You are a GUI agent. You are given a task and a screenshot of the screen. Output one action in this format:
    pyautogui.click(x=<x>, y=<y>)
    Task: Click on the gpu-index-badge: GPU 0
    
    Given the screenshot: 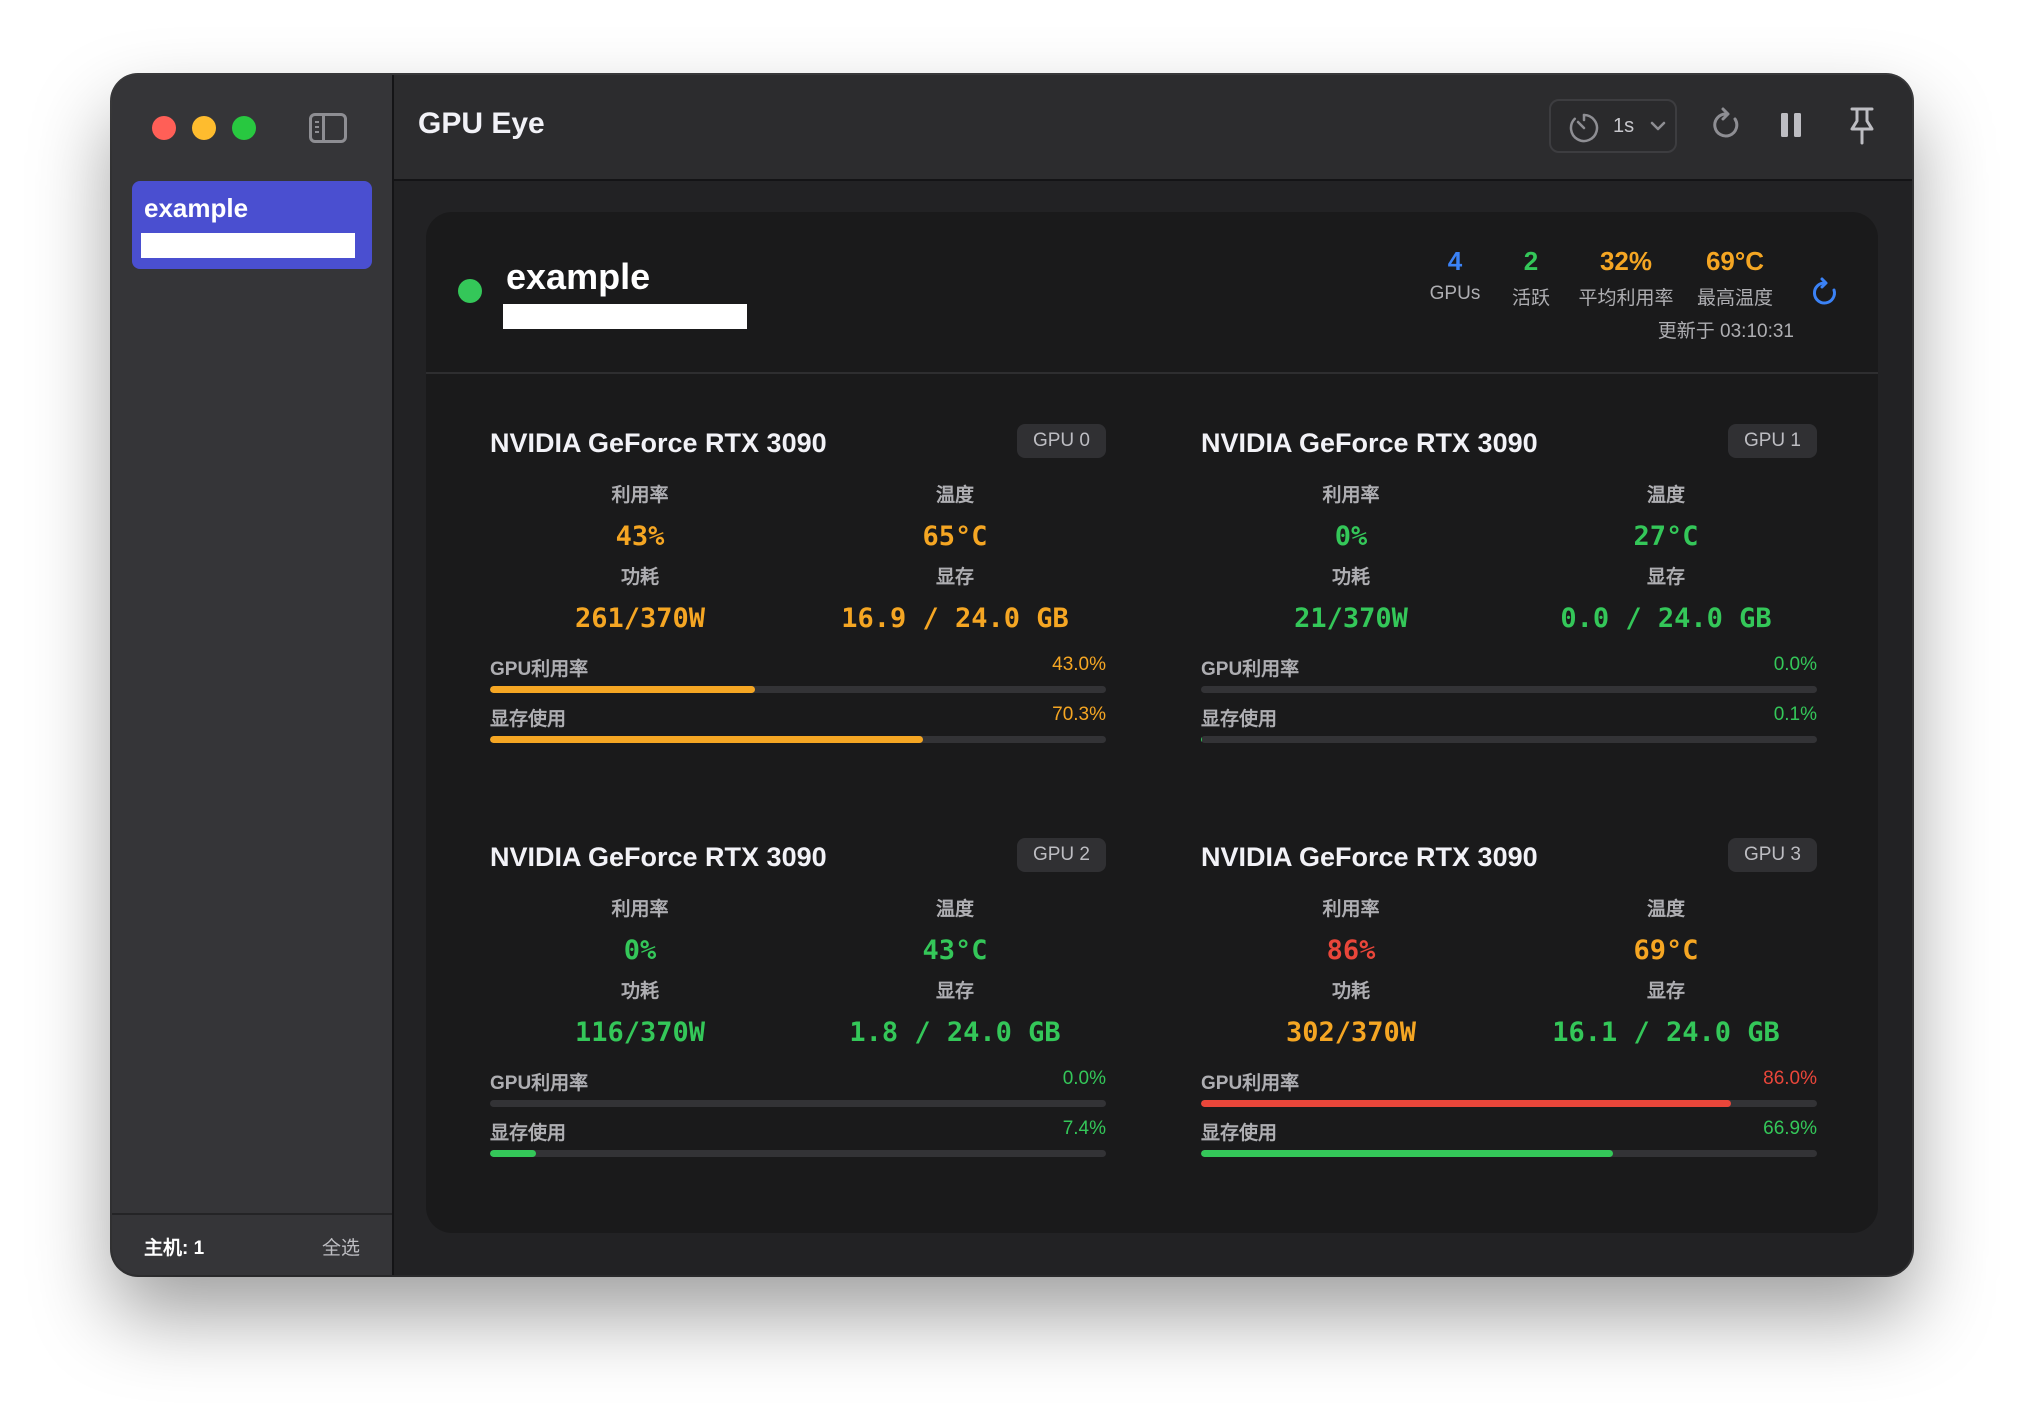 What is the action you would take?
    pyautogui.click(x=1061, y=441)
    